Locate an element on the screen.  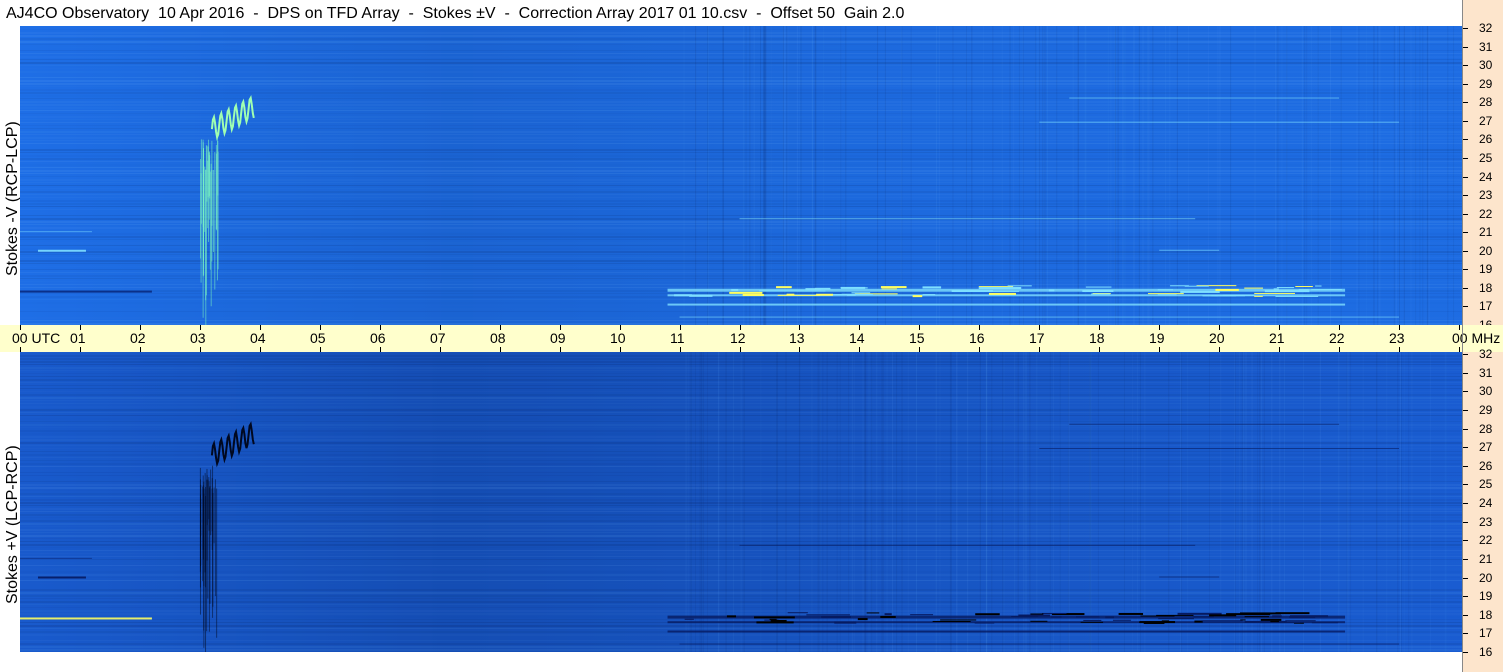
freq-tick-label: 18 is located at coordinates (1486, 614).